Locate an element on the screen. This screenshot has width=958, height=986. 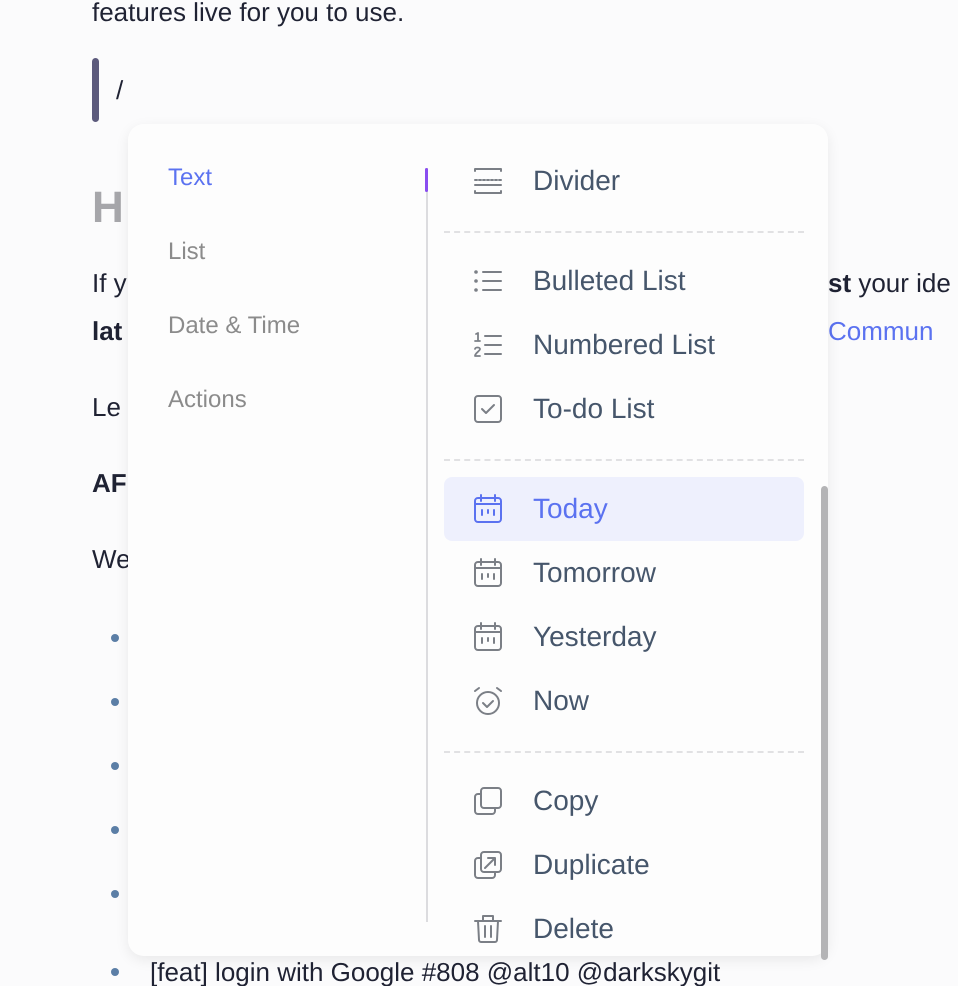
divider-icon is located at coordinates (488, 181).